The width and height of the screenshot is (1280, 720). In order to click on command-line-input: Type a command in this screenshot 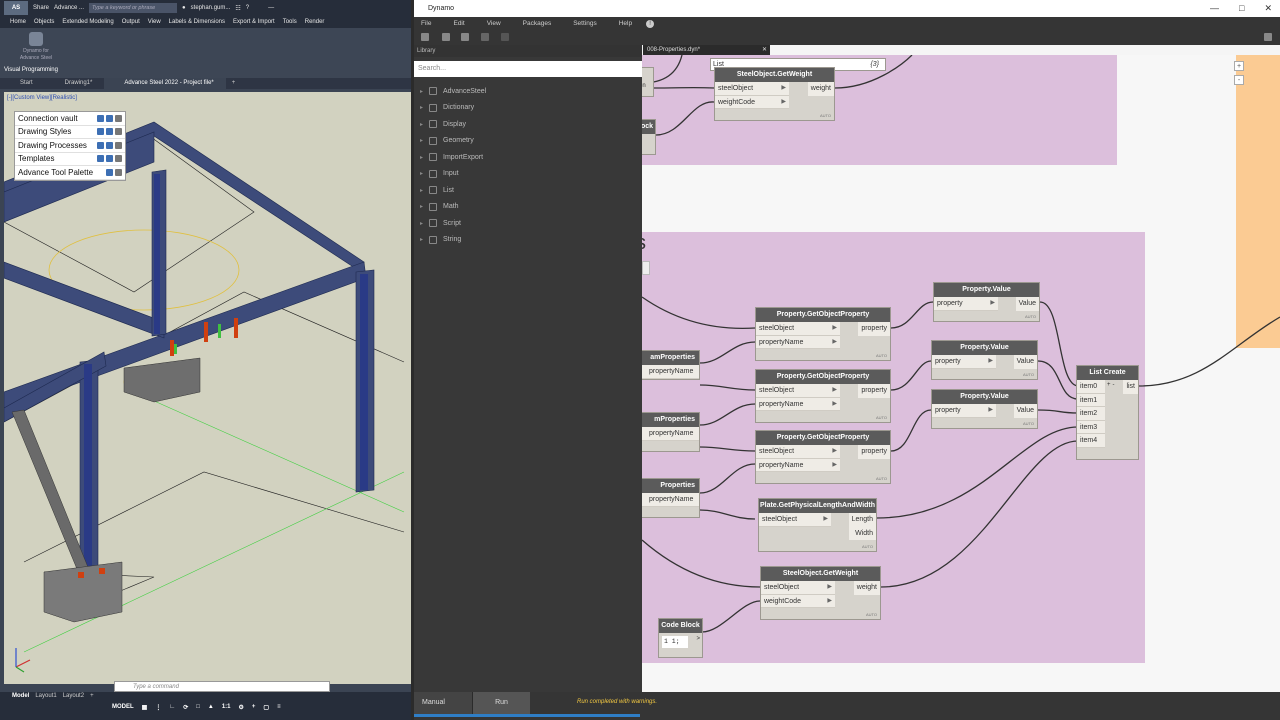, I will do `click(222, 686)`.